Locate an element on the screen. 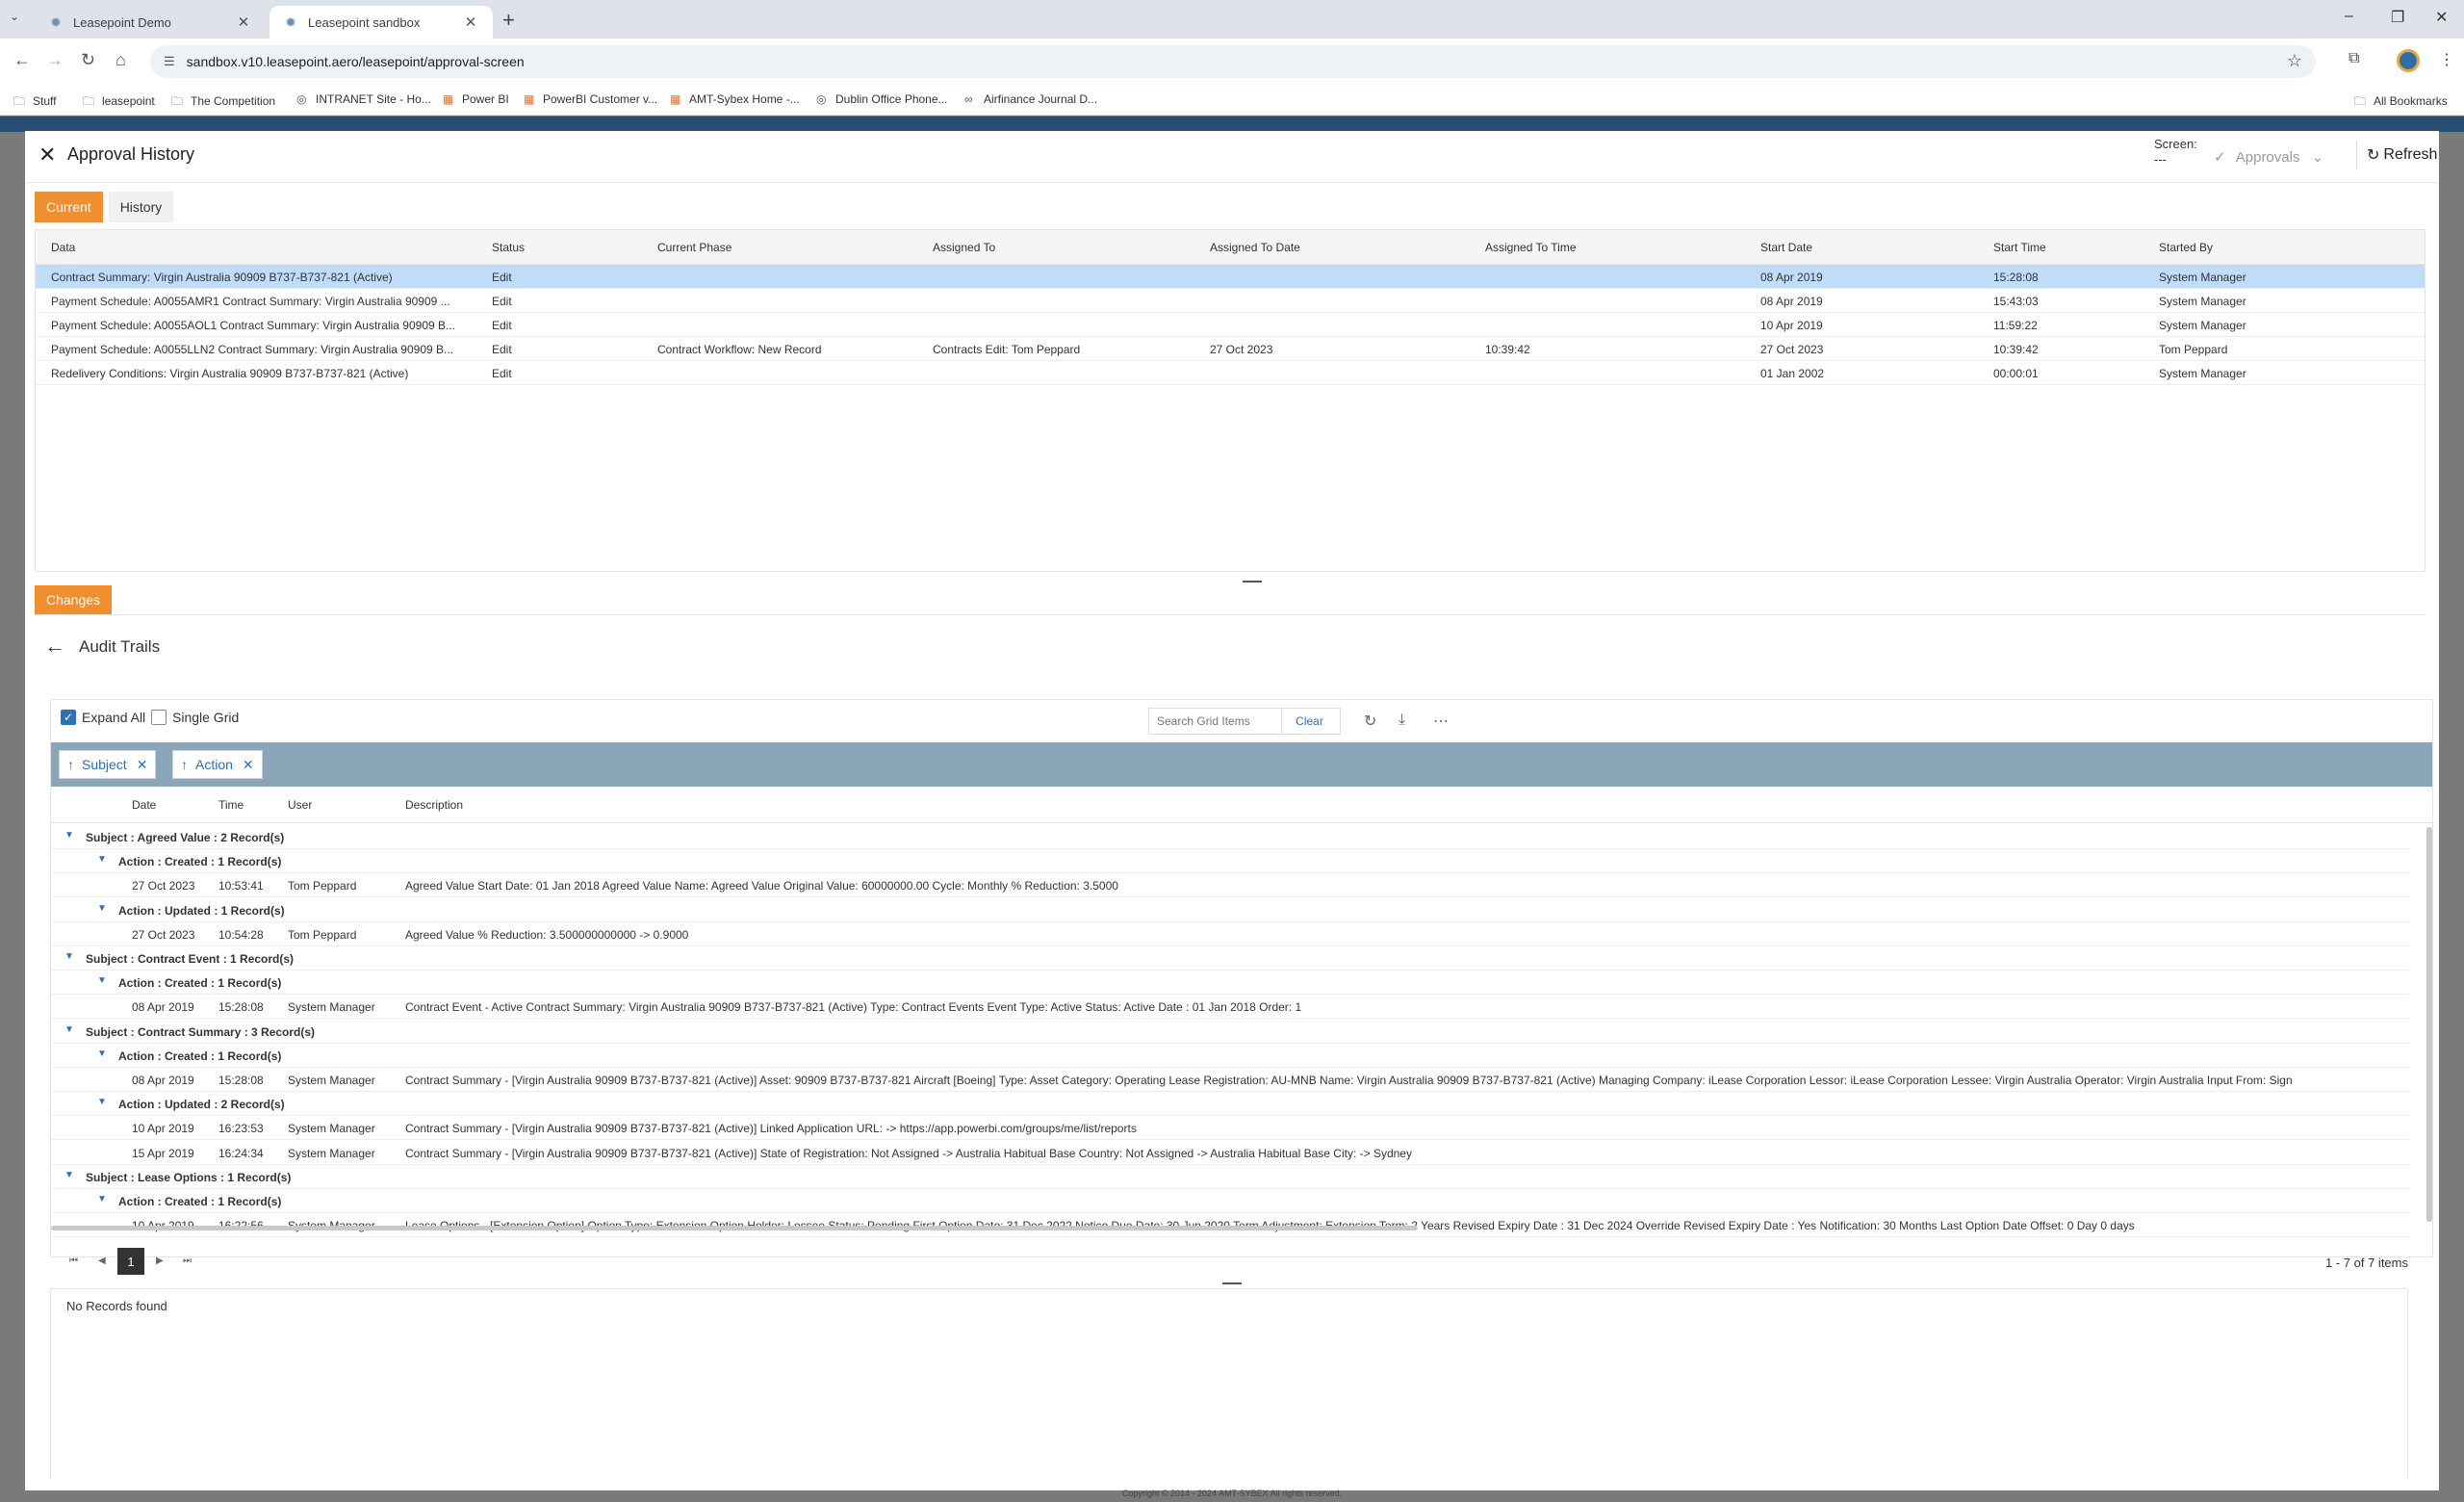 This screenshot has width=2464, height=1502. column-header-assigned-to-date: Assigned To Date is located at coordinates (1255, 247).